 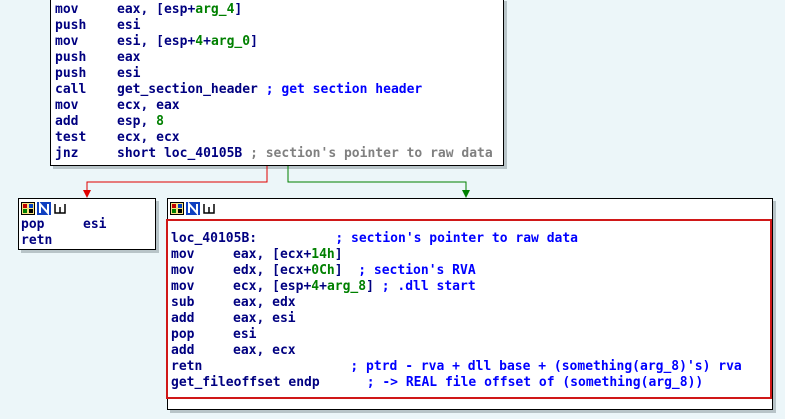 What do you see at coordinates (95, 224) in the screenshot?
I see `operand-token: esi` at bounding box center [95, 224].